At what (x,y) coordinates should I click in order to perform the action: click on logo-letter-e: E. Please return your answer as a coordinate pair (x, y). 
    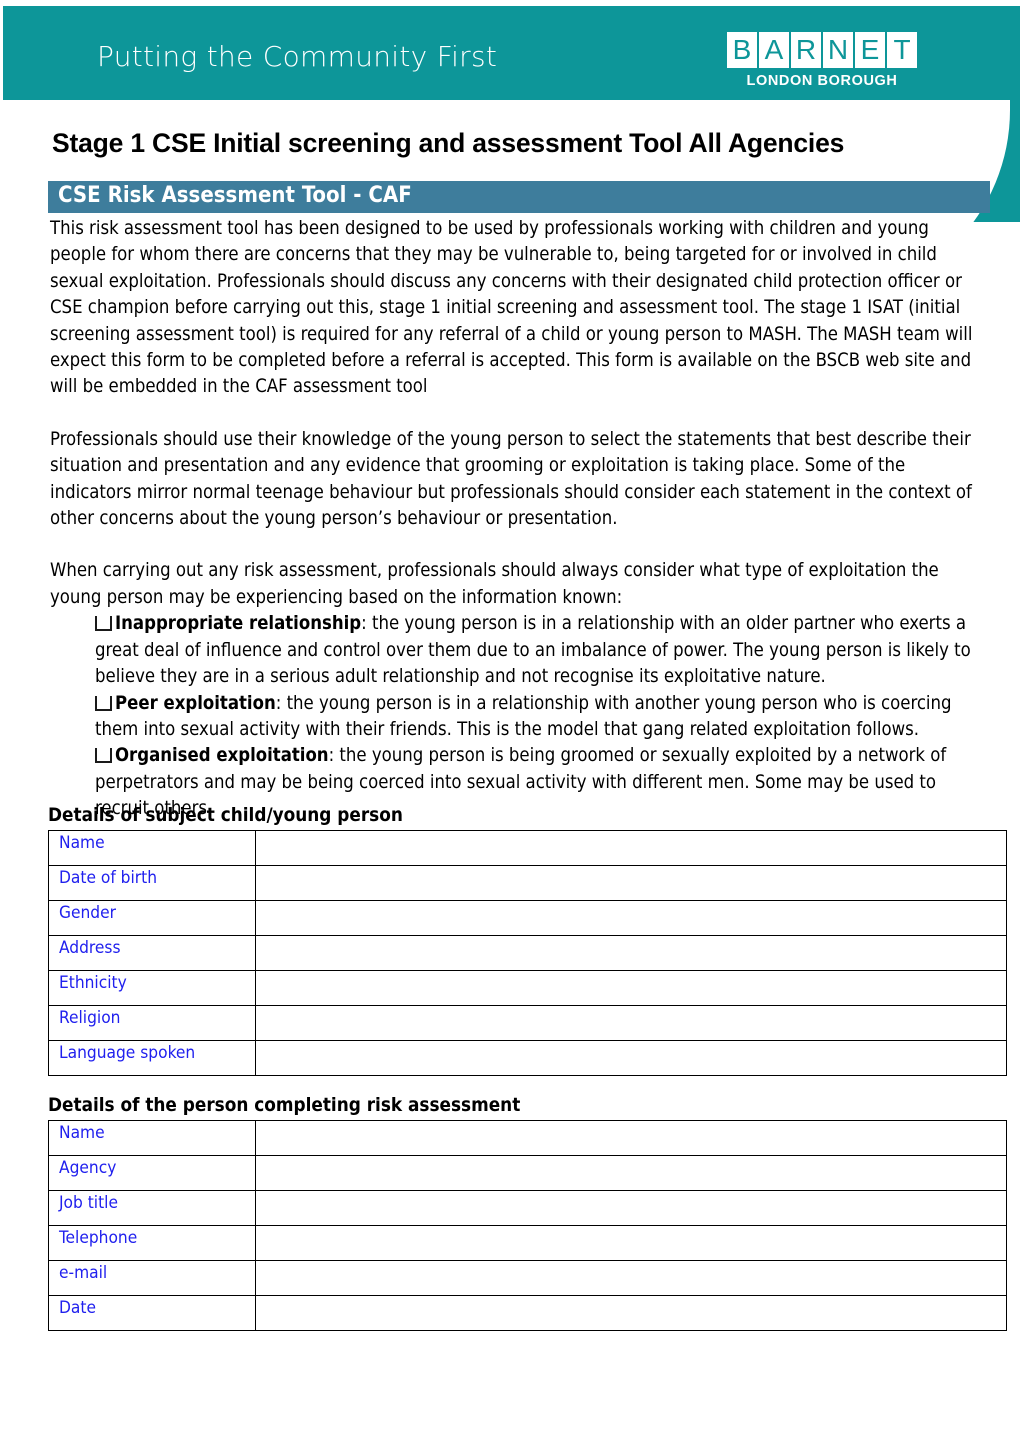
    Looking at the image, I should click on (870, 50).